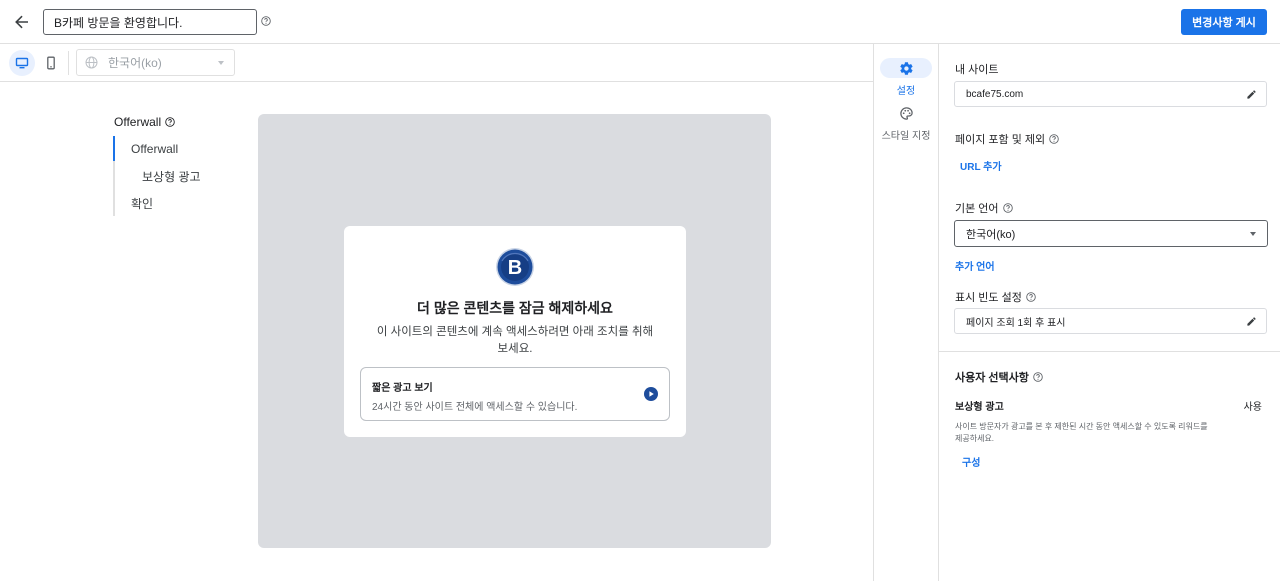  I want to click on back-button, so click(22, 22).